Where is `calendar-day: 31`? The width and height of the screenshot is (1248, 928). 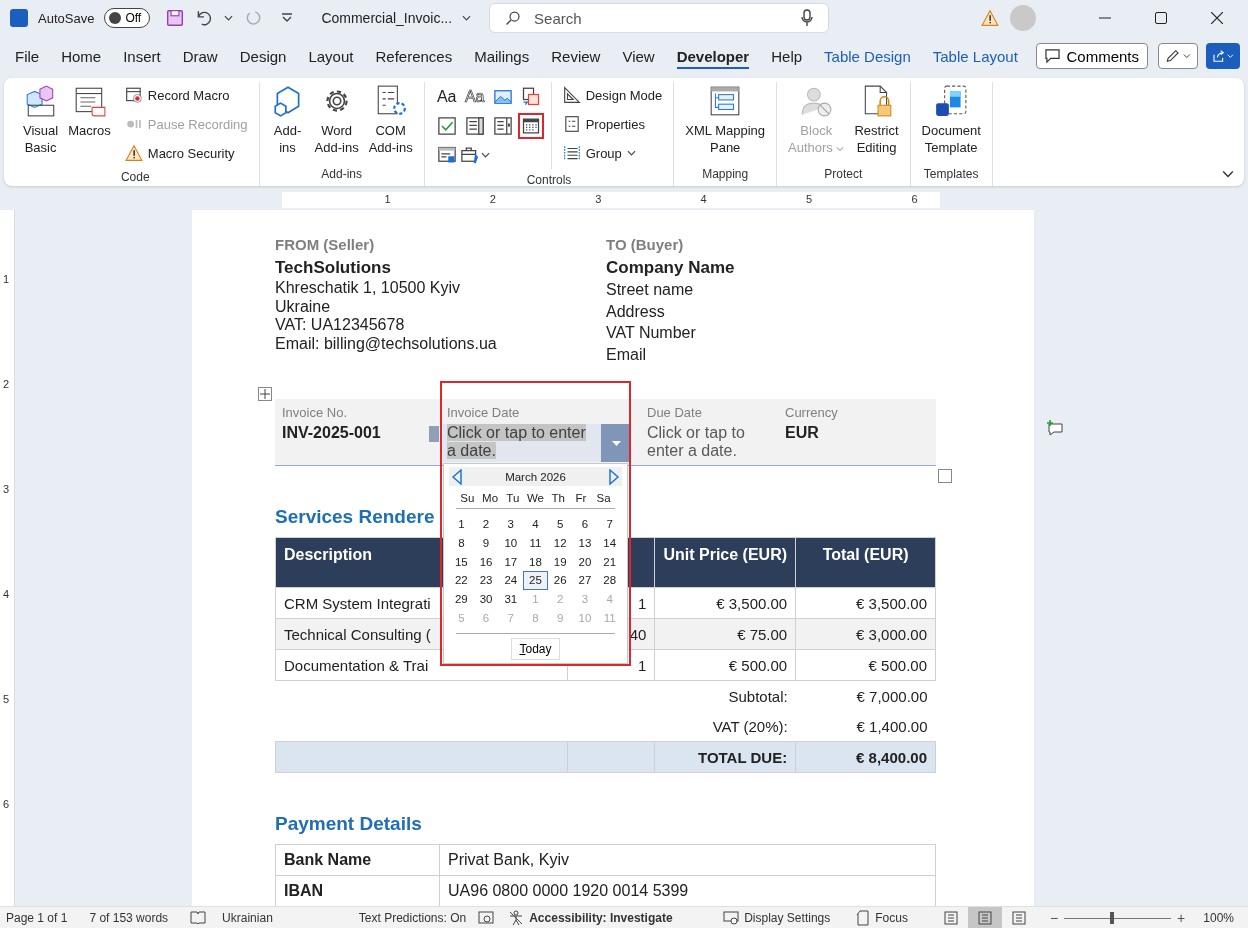 calendar-day: 31 is located at coordinates (511, 599).